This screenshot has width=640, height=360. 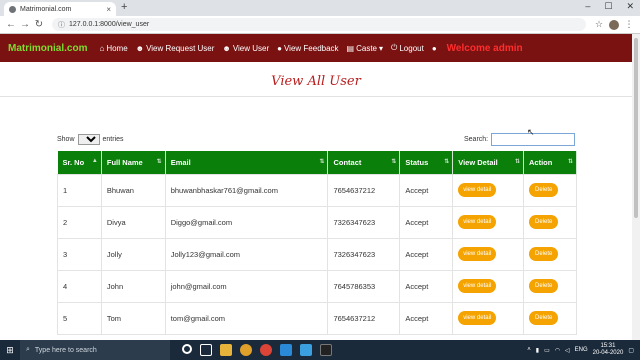 What do you see at coordinates (46, 9) in the screenshot?
I see `tab-title: Matrimonial.com` at bounding box center [46, 9].